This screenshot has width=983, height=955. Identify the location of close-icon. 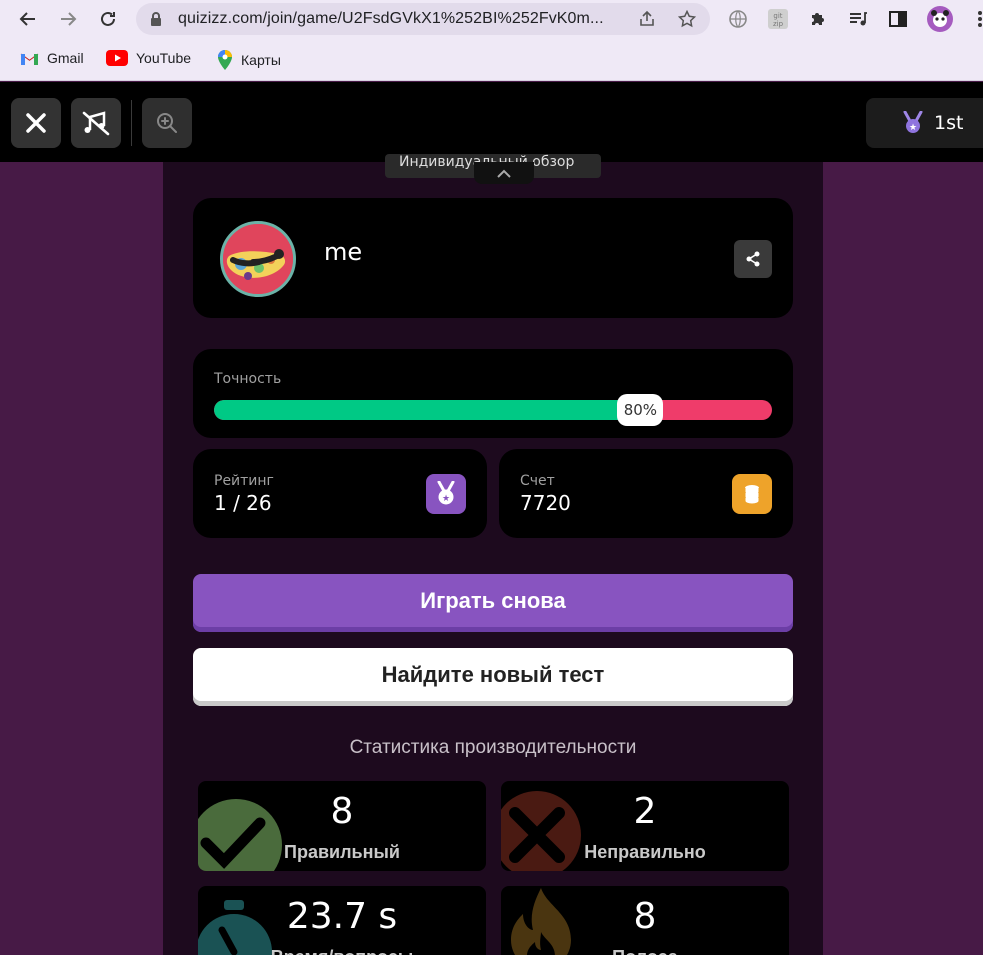
(36, 123).